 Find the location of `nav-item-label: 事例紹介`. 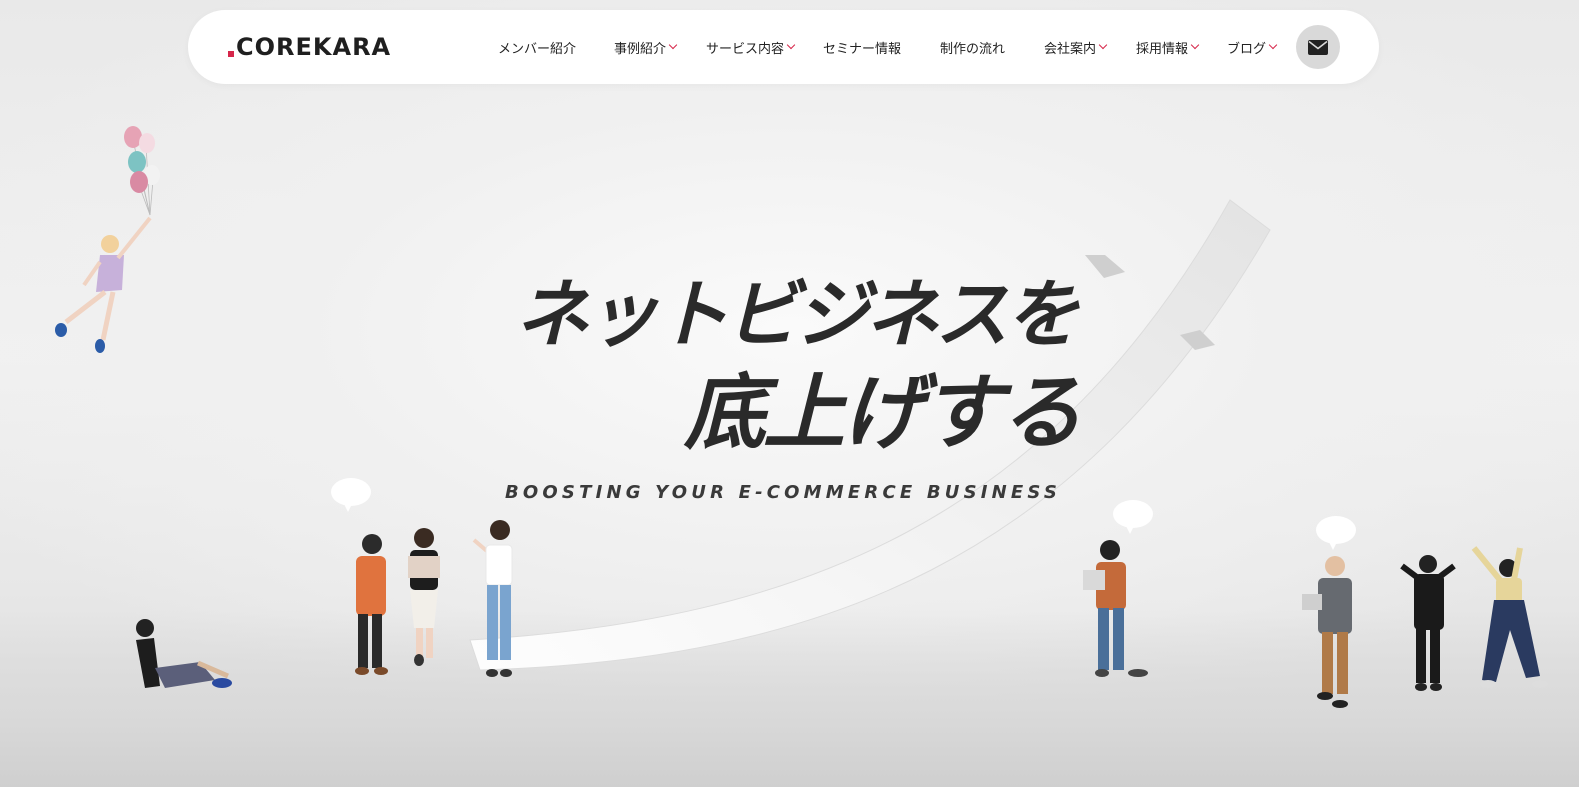

nav-item-label: 事例紹介 is located at coordinates (640, 49).